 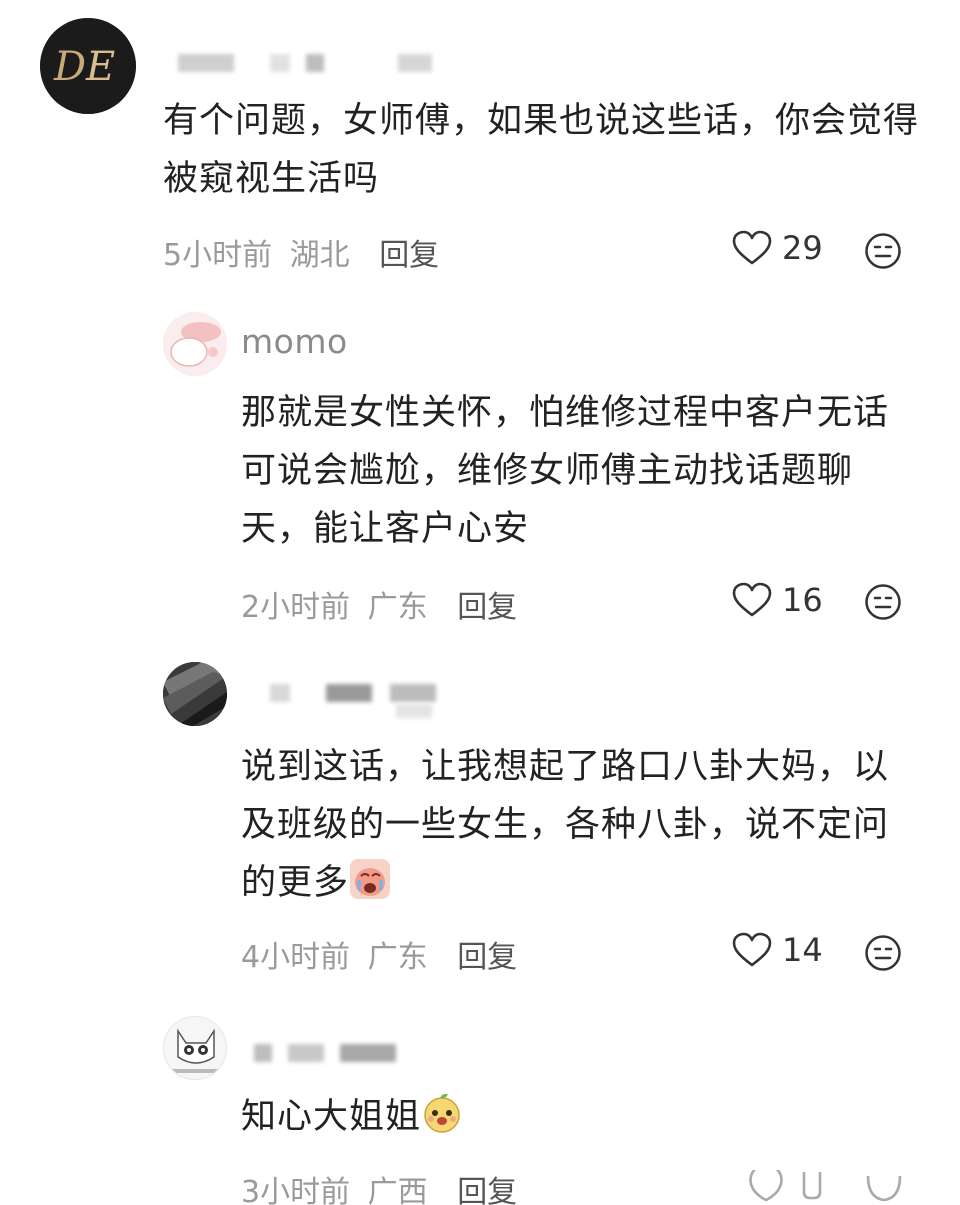 I want to click on comment-text: 说到这话，让我想起了路口八卦大妈，以及班级的一些女生，各种八卦，说不定问的更多, so click(x=581, y=828).